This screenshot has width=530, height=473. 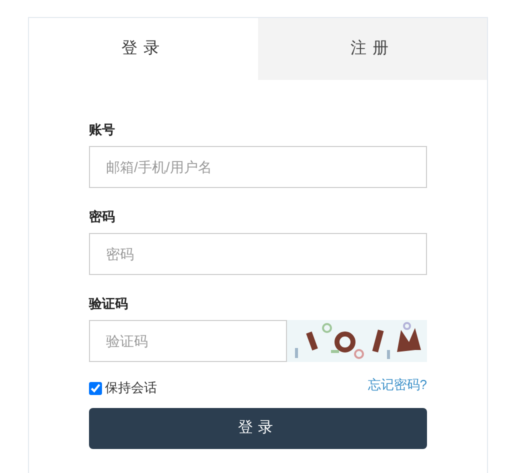 What do you see at coordinates (188, 341) in the screenshot?
I see `input-field: 验证码` at bounding box center [188, 341].